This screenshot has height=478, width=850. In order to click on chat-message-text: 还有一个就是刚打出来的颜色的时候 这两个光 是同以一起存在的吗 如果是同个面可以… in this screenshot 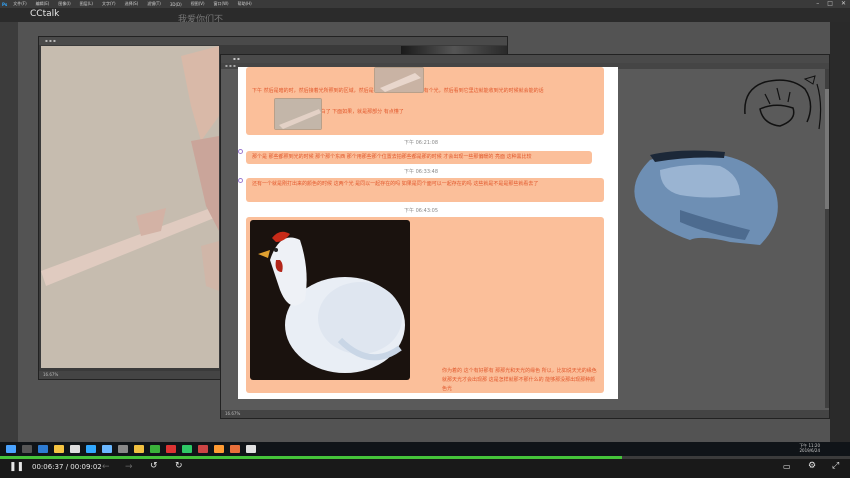, I will do `click(395, 184)`.